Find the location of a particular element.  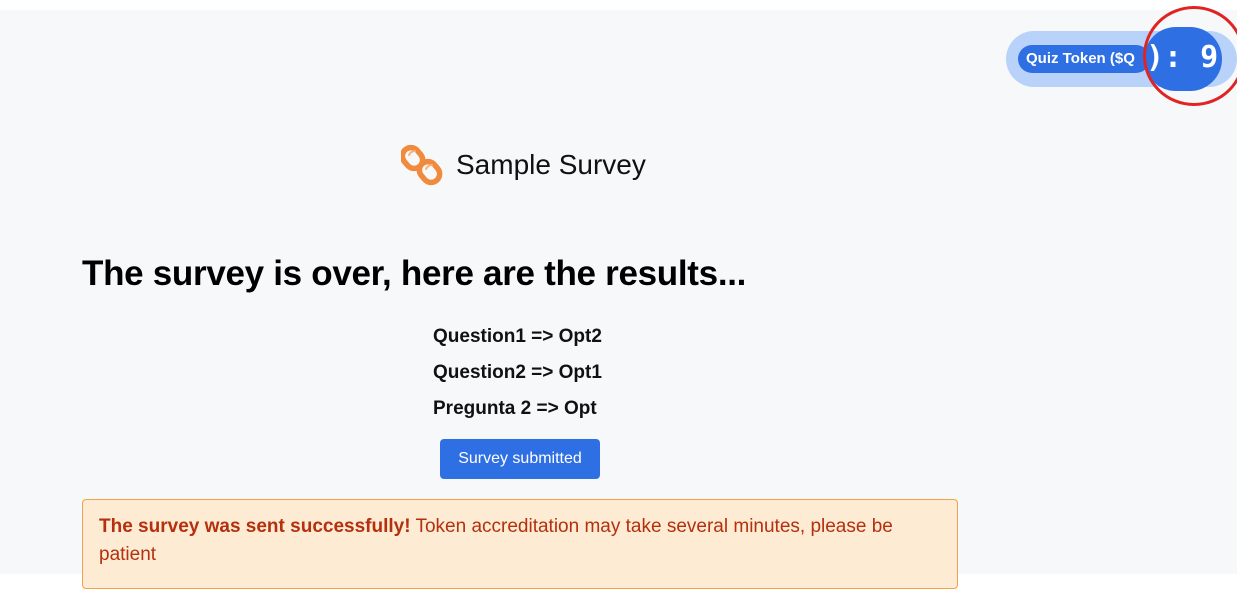

alert-strong-text: The survey was sent successfully! is located at coordinates (255, 526).